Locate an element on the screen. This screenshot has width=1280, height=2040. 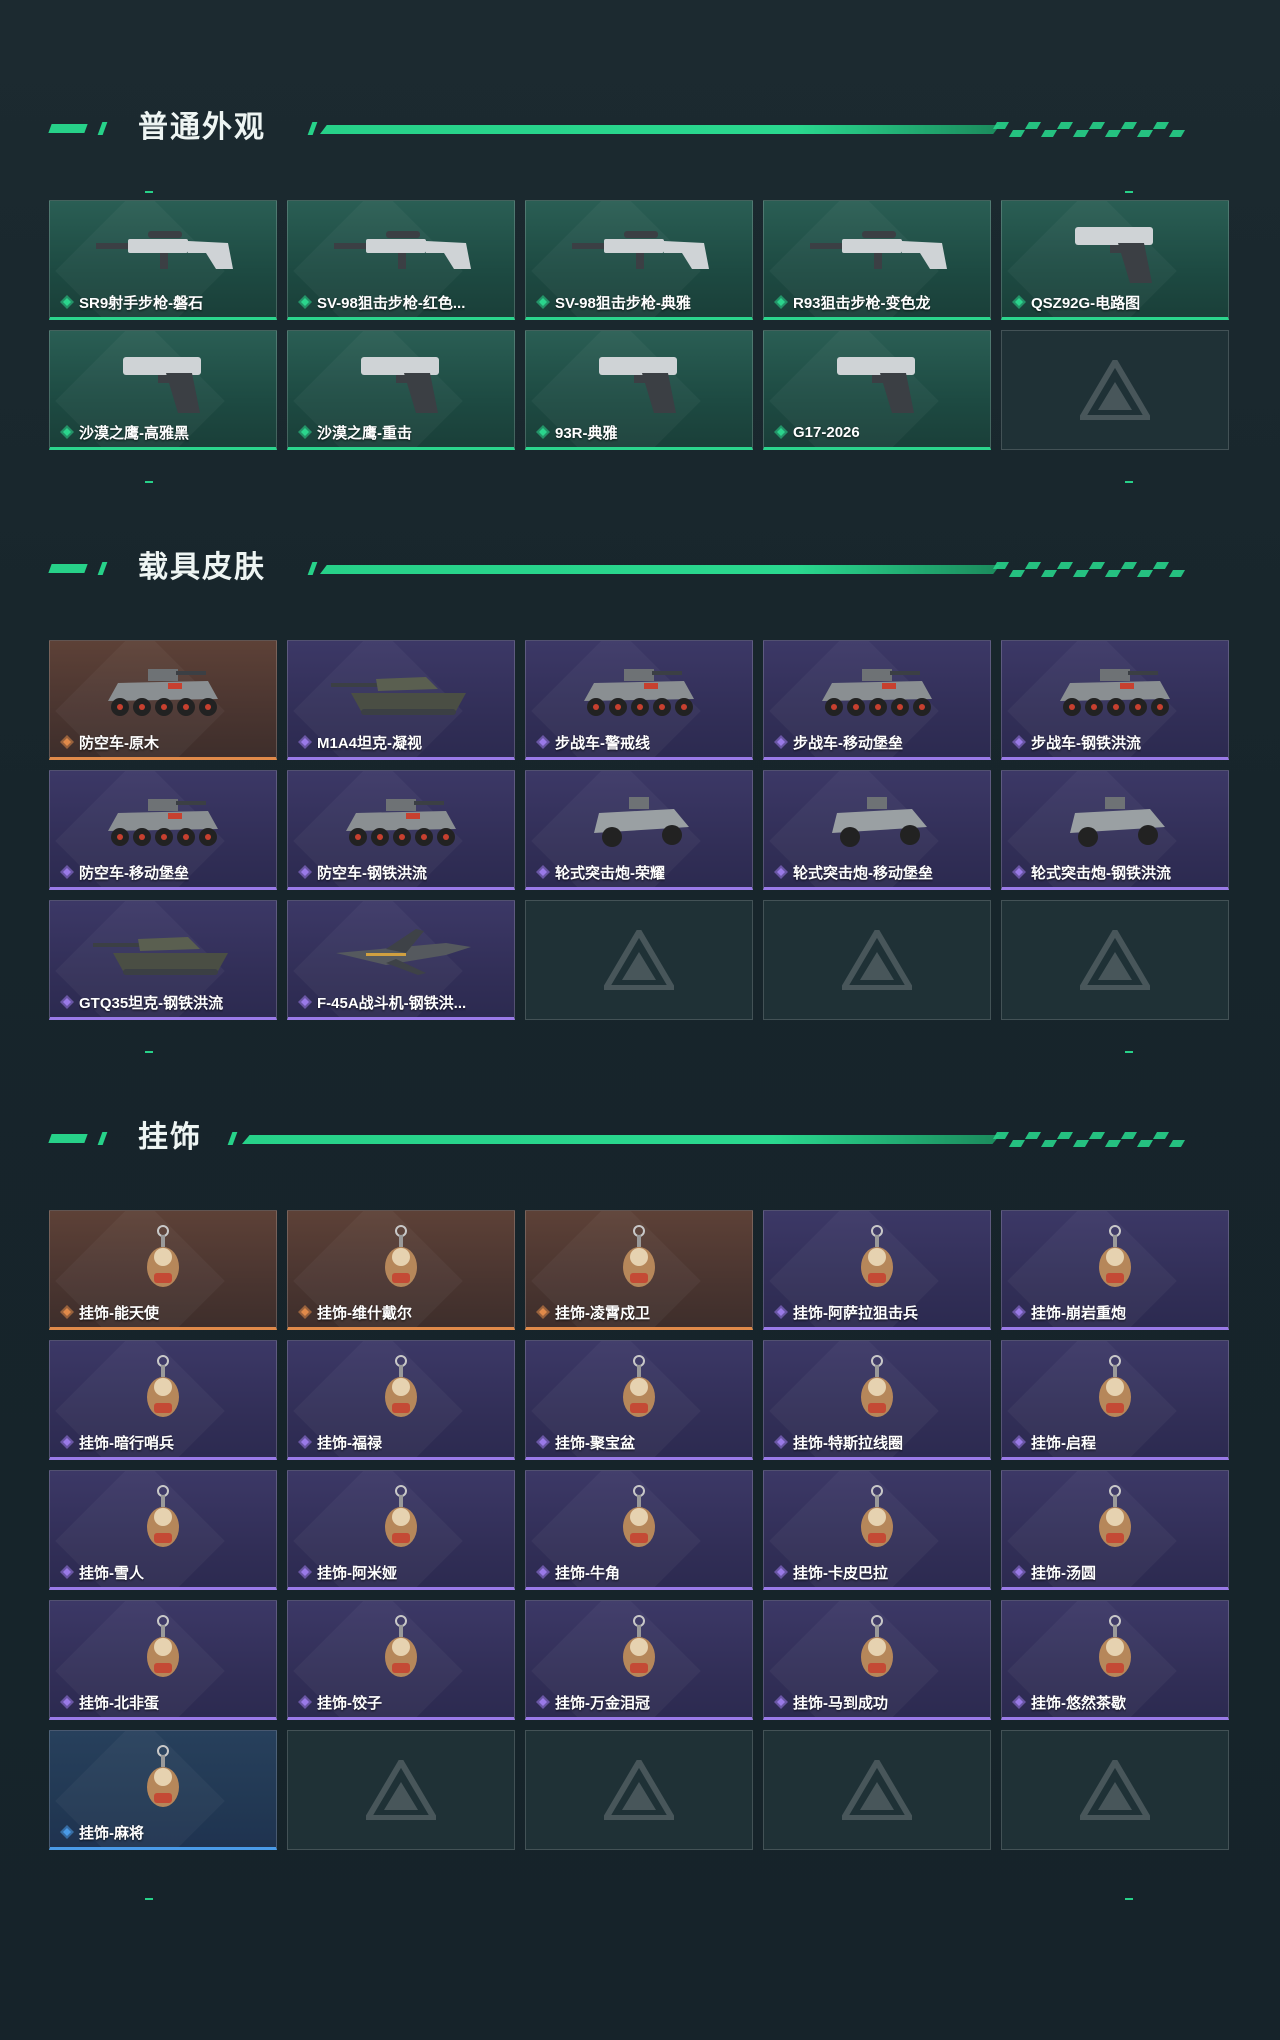
item-name: QSZ92G-电路图 is located at coordinates (1086, 303).